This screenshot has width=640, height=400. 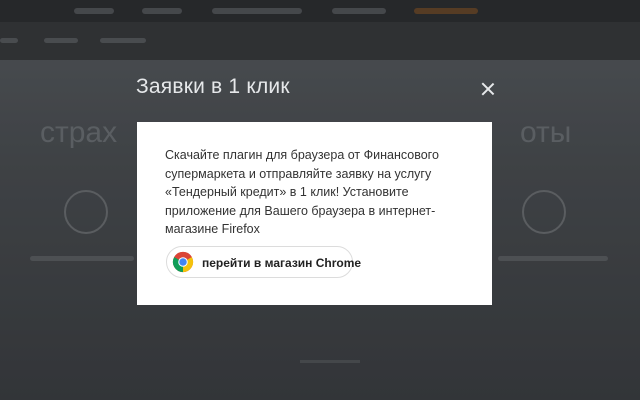 I want to click on chrome-store-button: перейти в магазин Chrome, so click(x=263, y=262).